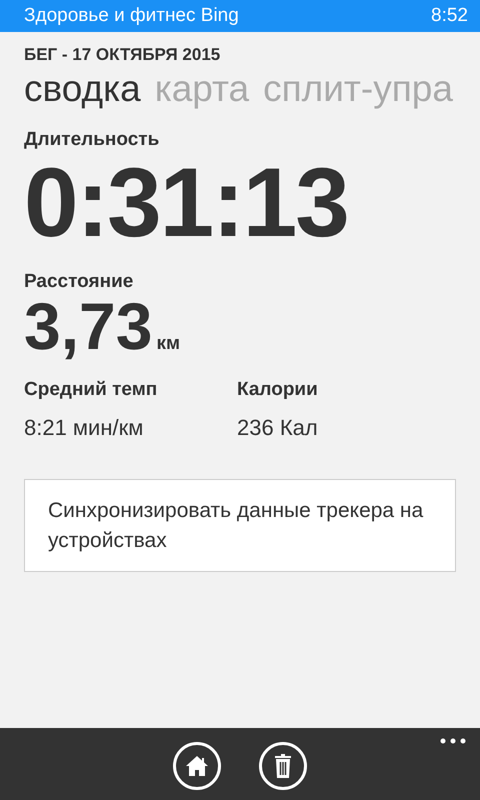 This screenshot has height=800, width=480. What do you see at coordinates (79, 282) in the screenshot?
I see `distance-label: Расстояние` at bounding box center [79, 282].